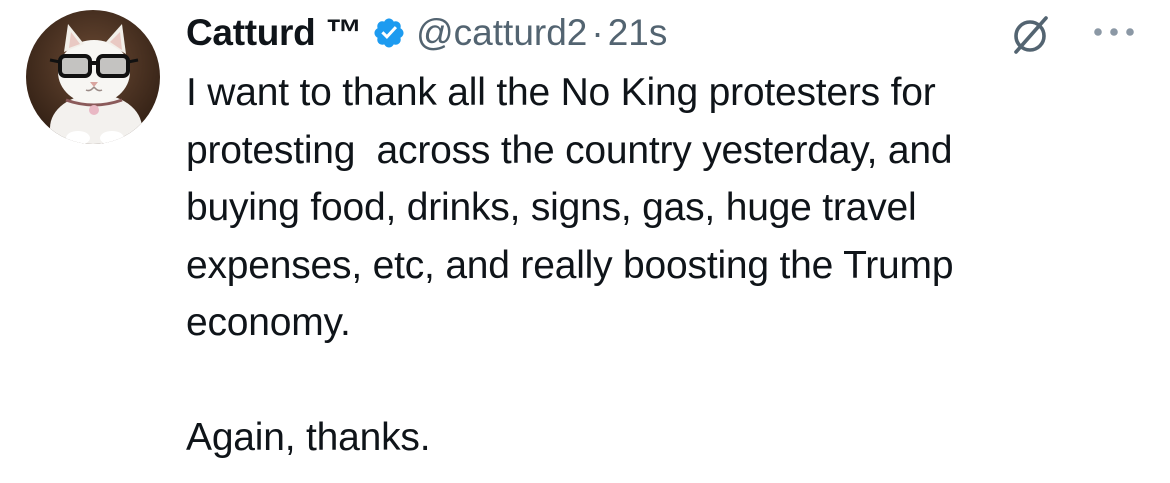 The width and height of the screenshot is (1170, 483). I want to click on display-name: Catturd ™, so click(274, 33).